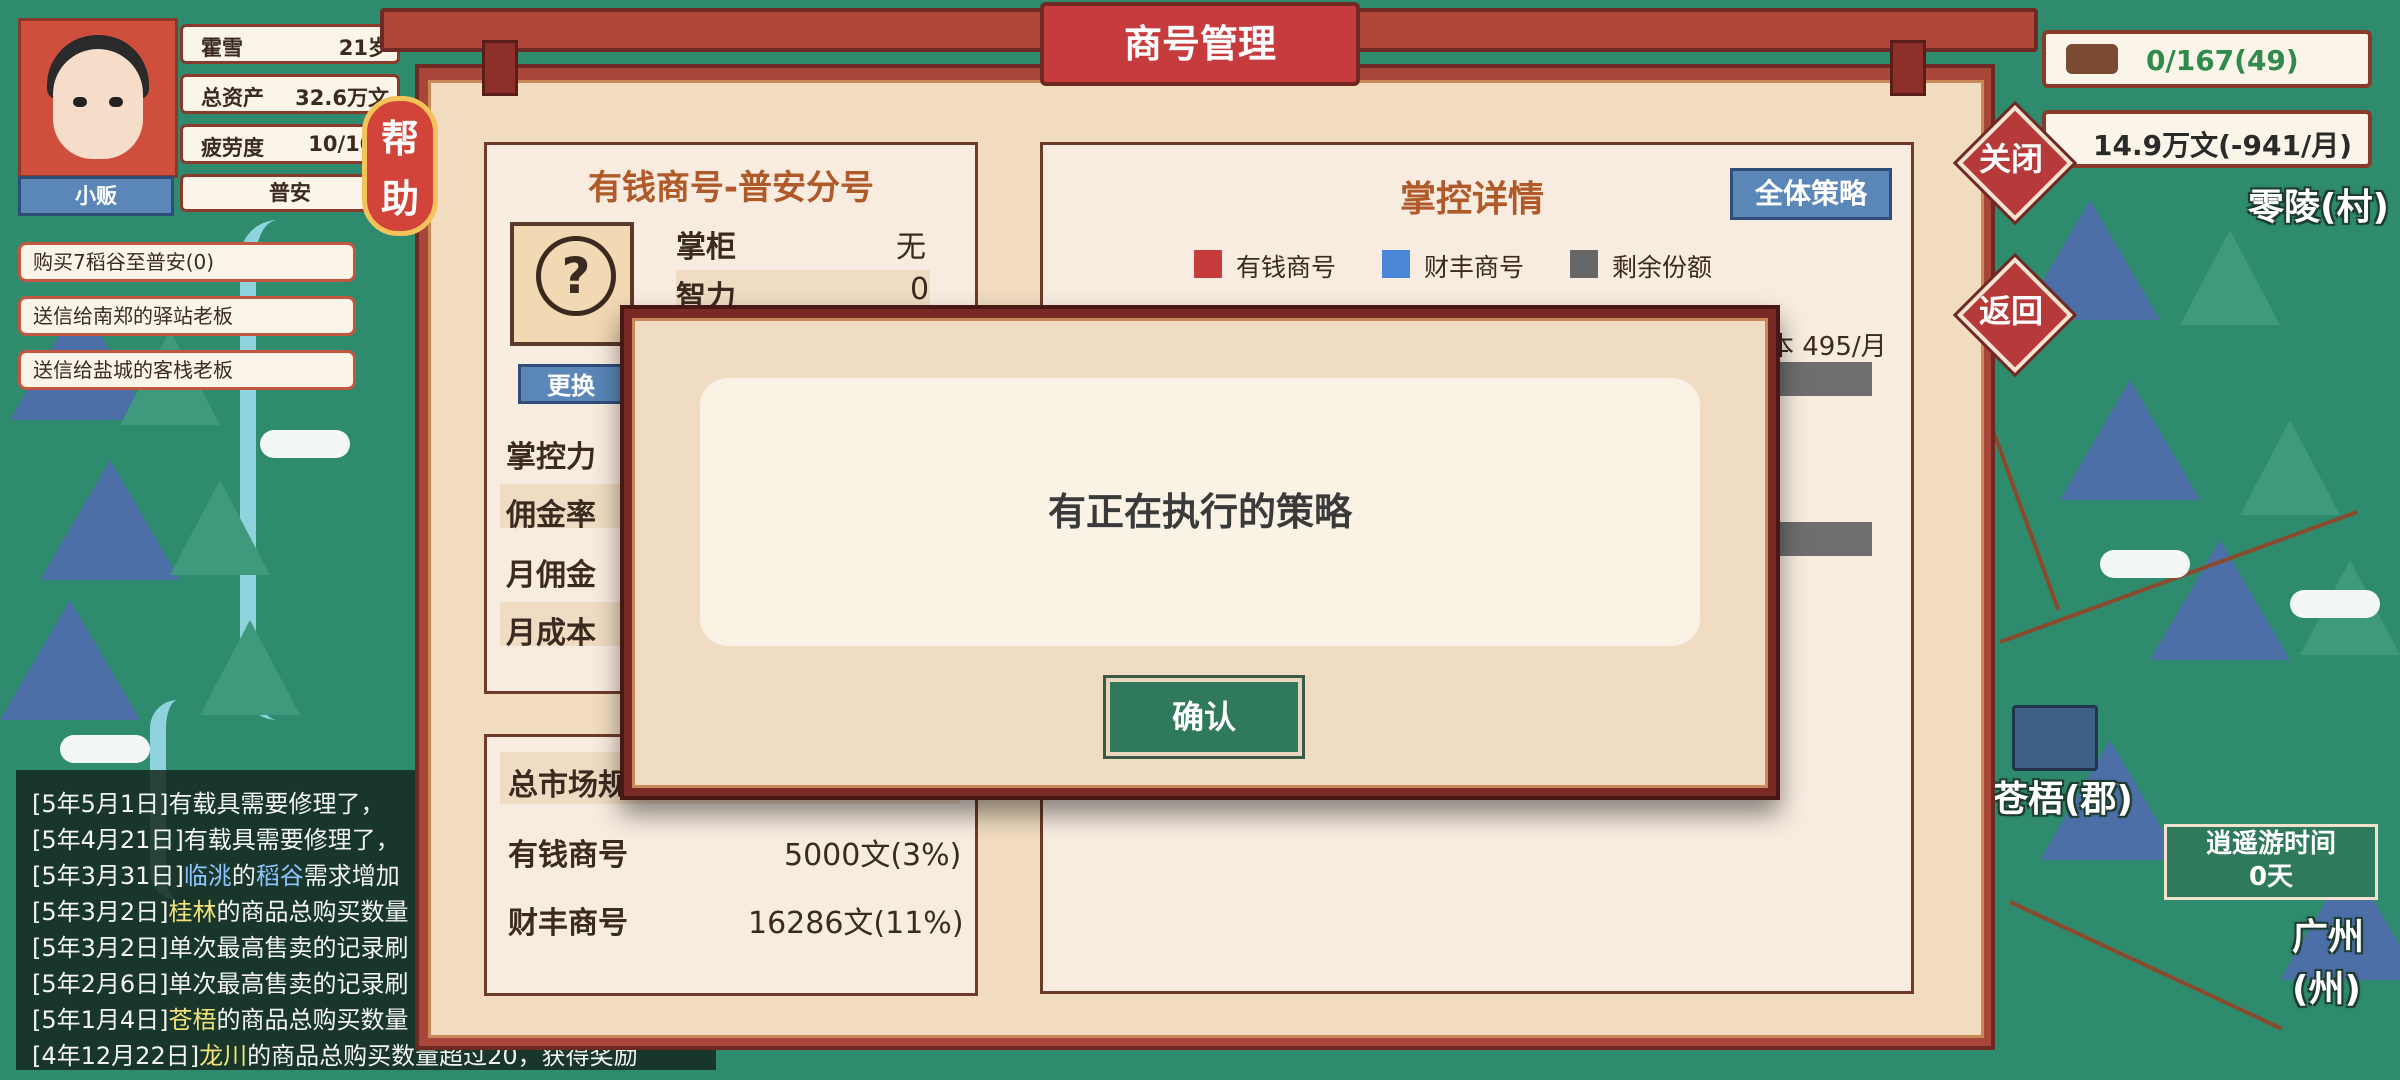 This screenshot has width=2400, height=1080. I want to click on player-assets-row: 总资产 32.6万文, so click(290, 94).